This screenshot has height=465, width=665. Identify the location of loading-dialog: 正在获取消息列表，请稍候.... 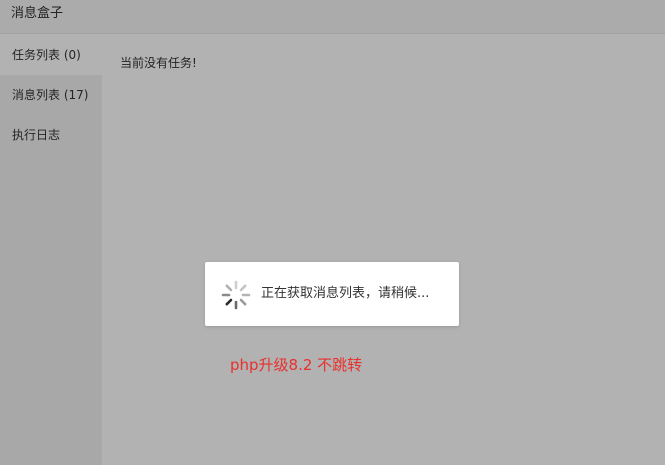
(332, 294).